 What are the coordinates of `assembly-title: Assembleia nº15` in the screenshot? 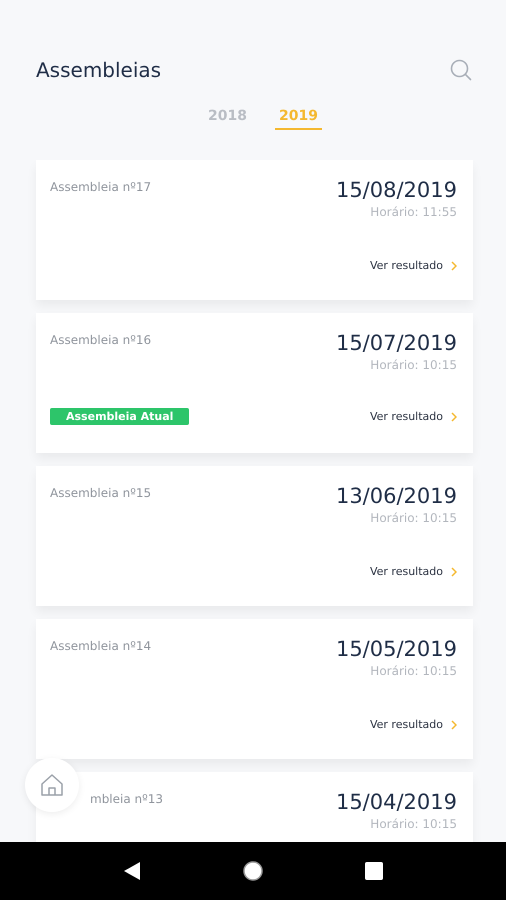 It's located at (101, 493).